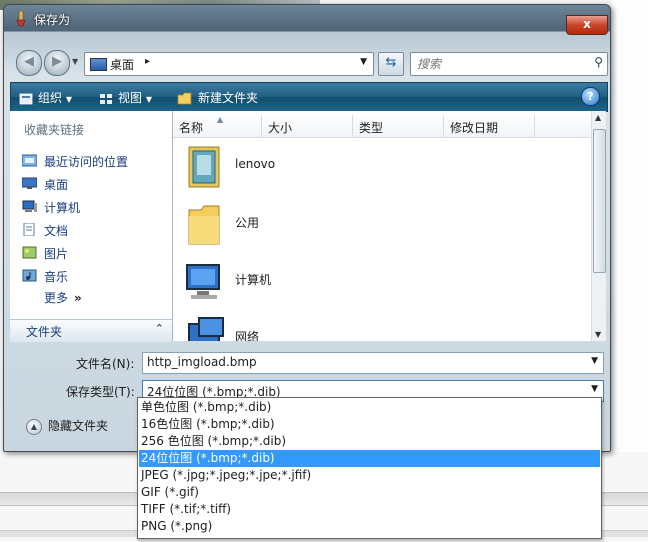 This screenshot has height=542, width=648. Describe the element at coordinates (122, 64) in the screenshot. I see `address-location: 桌面` at that location.